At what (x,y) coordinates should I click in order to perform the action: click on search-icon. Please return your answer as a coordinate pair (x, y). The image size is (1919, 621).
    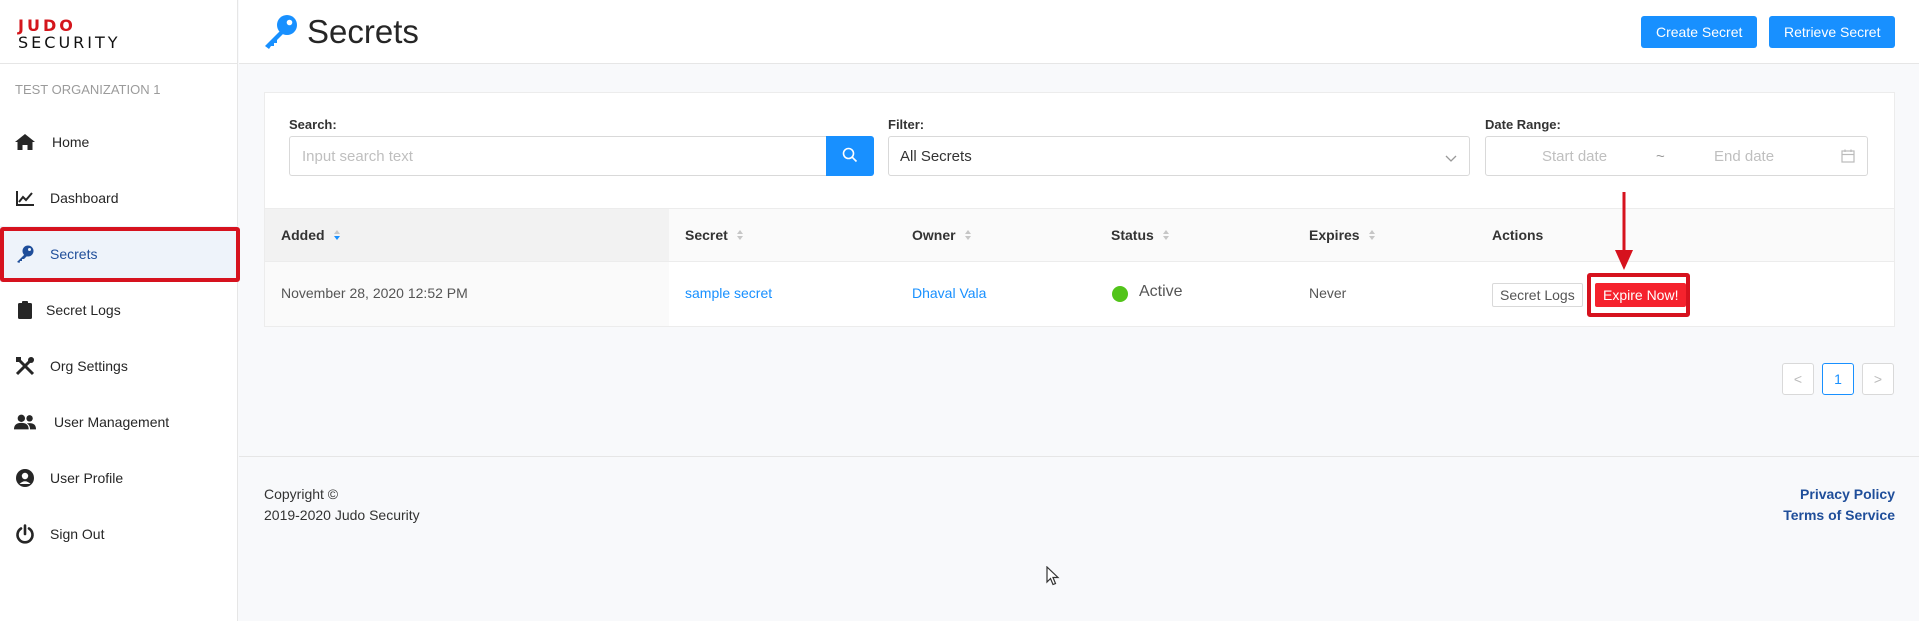
    Looking at the image, I should click on (850, 156).